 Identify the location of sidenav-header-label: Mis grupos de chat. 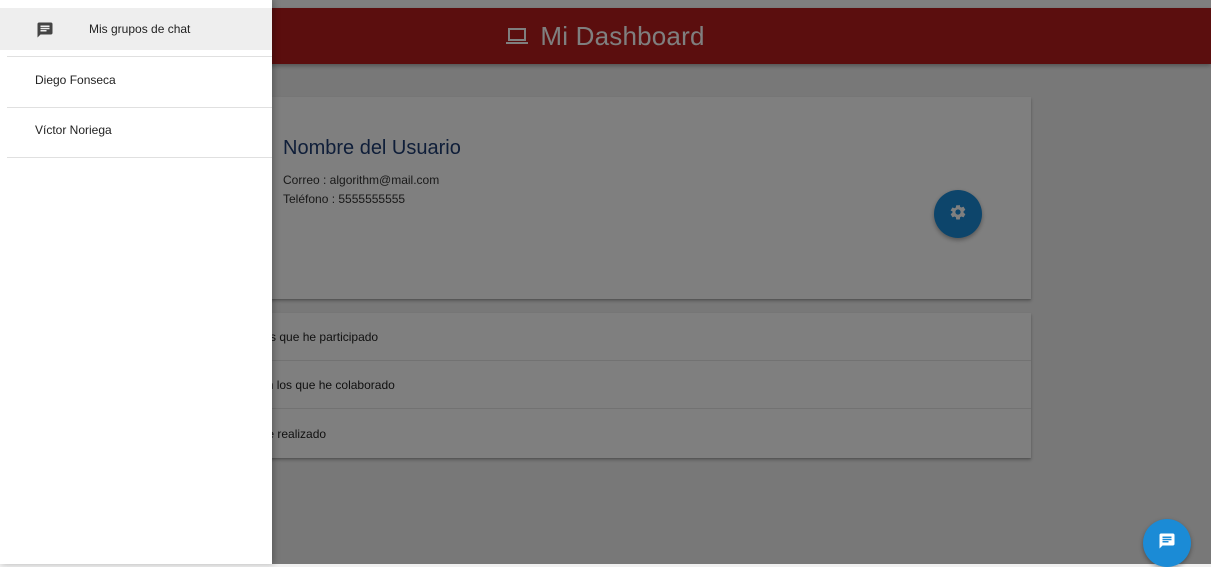
(140, 29).